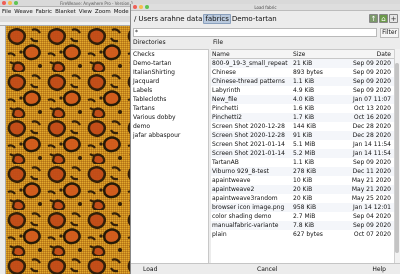 The height and width of the screenshot is (274, 400). Describe the element at coordinates (225, 108) in the screenshot. I see `file-name: Pinchetti` at that location.